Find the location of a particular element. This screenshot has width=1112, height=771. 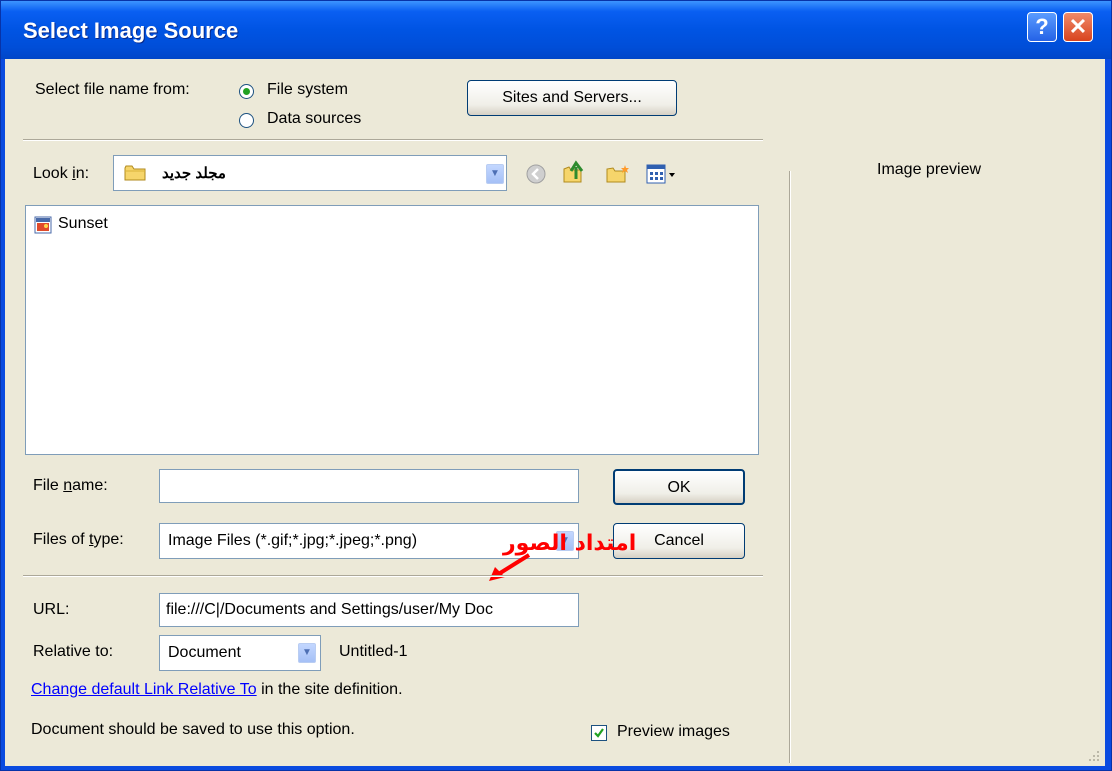

folder-icon is located at coordinates (135, 173).